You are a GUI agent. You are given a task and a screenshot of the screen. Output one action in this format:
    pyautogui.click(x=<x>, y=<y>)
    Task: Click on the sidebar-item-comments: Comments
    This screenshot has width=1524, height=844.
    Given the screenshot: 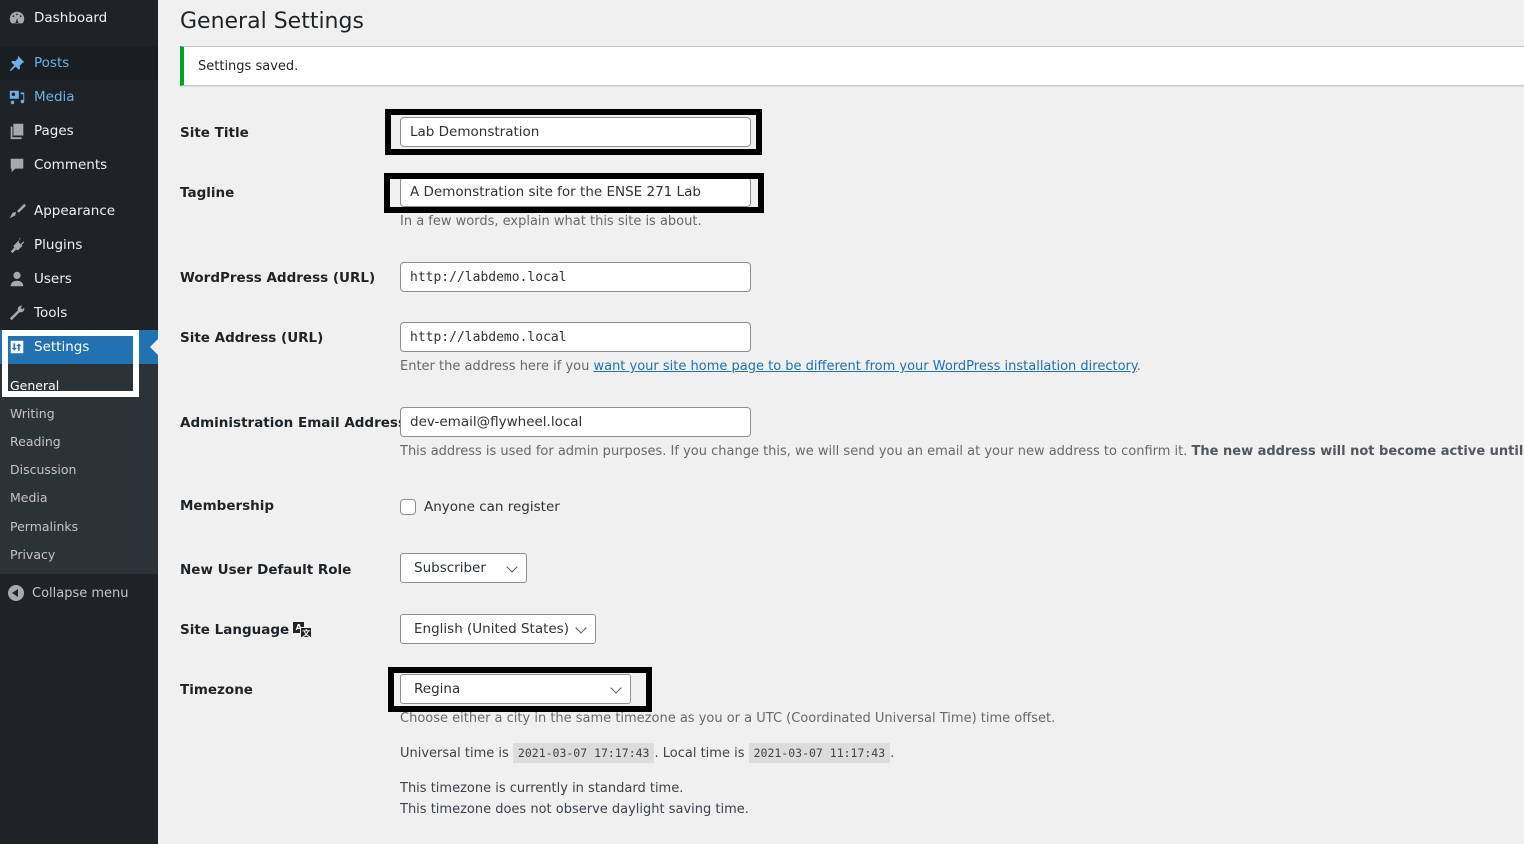 What is the action you would take?
    pyautogui.click(x=79, y=165)
    